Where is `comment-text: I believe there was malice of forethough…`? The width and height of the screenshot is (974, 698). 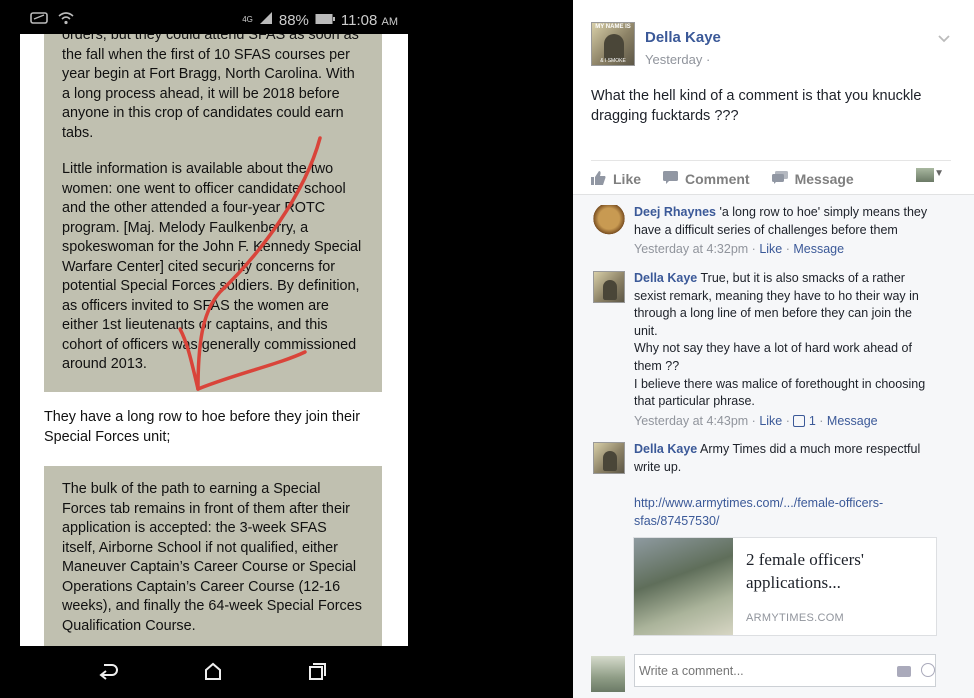 comment-text: I believe there was malice of forethough… is located at coordinates (780, 392).